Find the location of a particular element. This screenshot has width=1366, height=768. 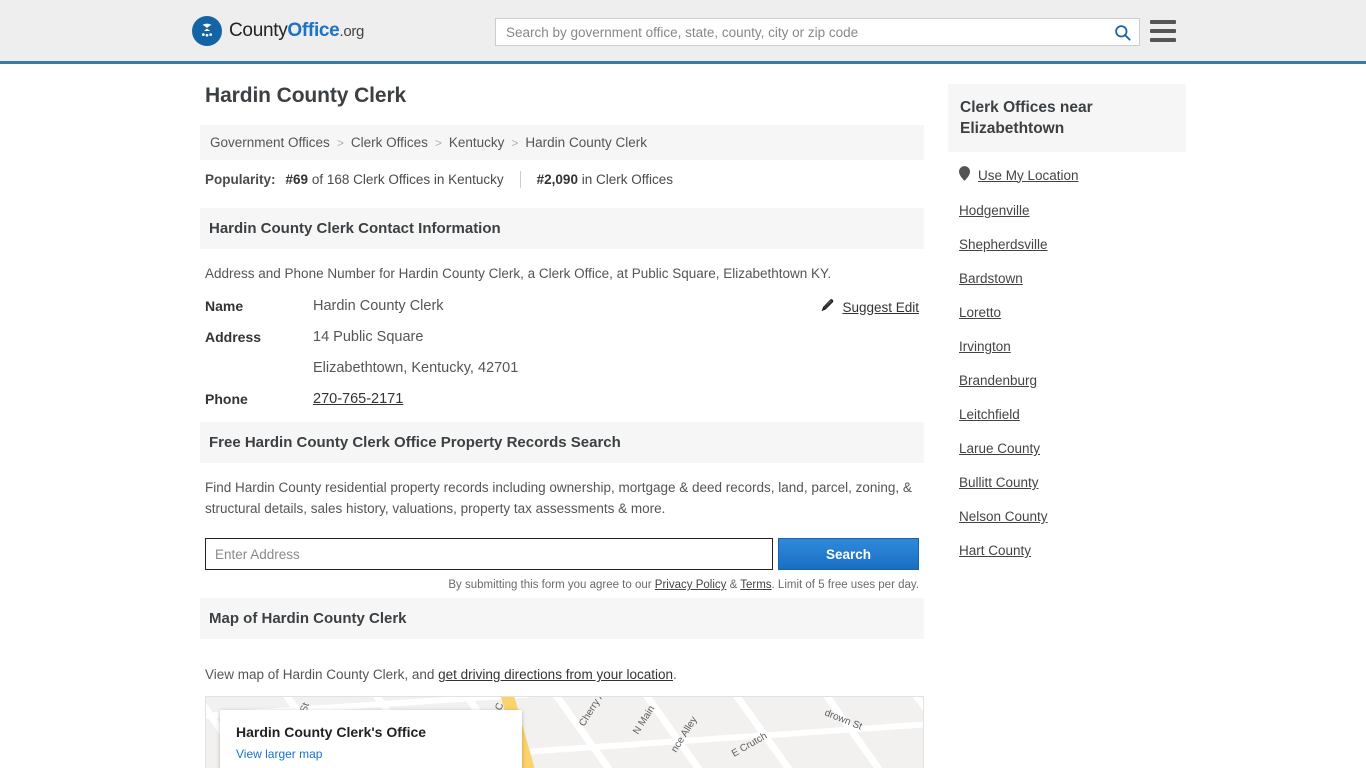

terms-link: Terms is located at coordinates (755, 585).